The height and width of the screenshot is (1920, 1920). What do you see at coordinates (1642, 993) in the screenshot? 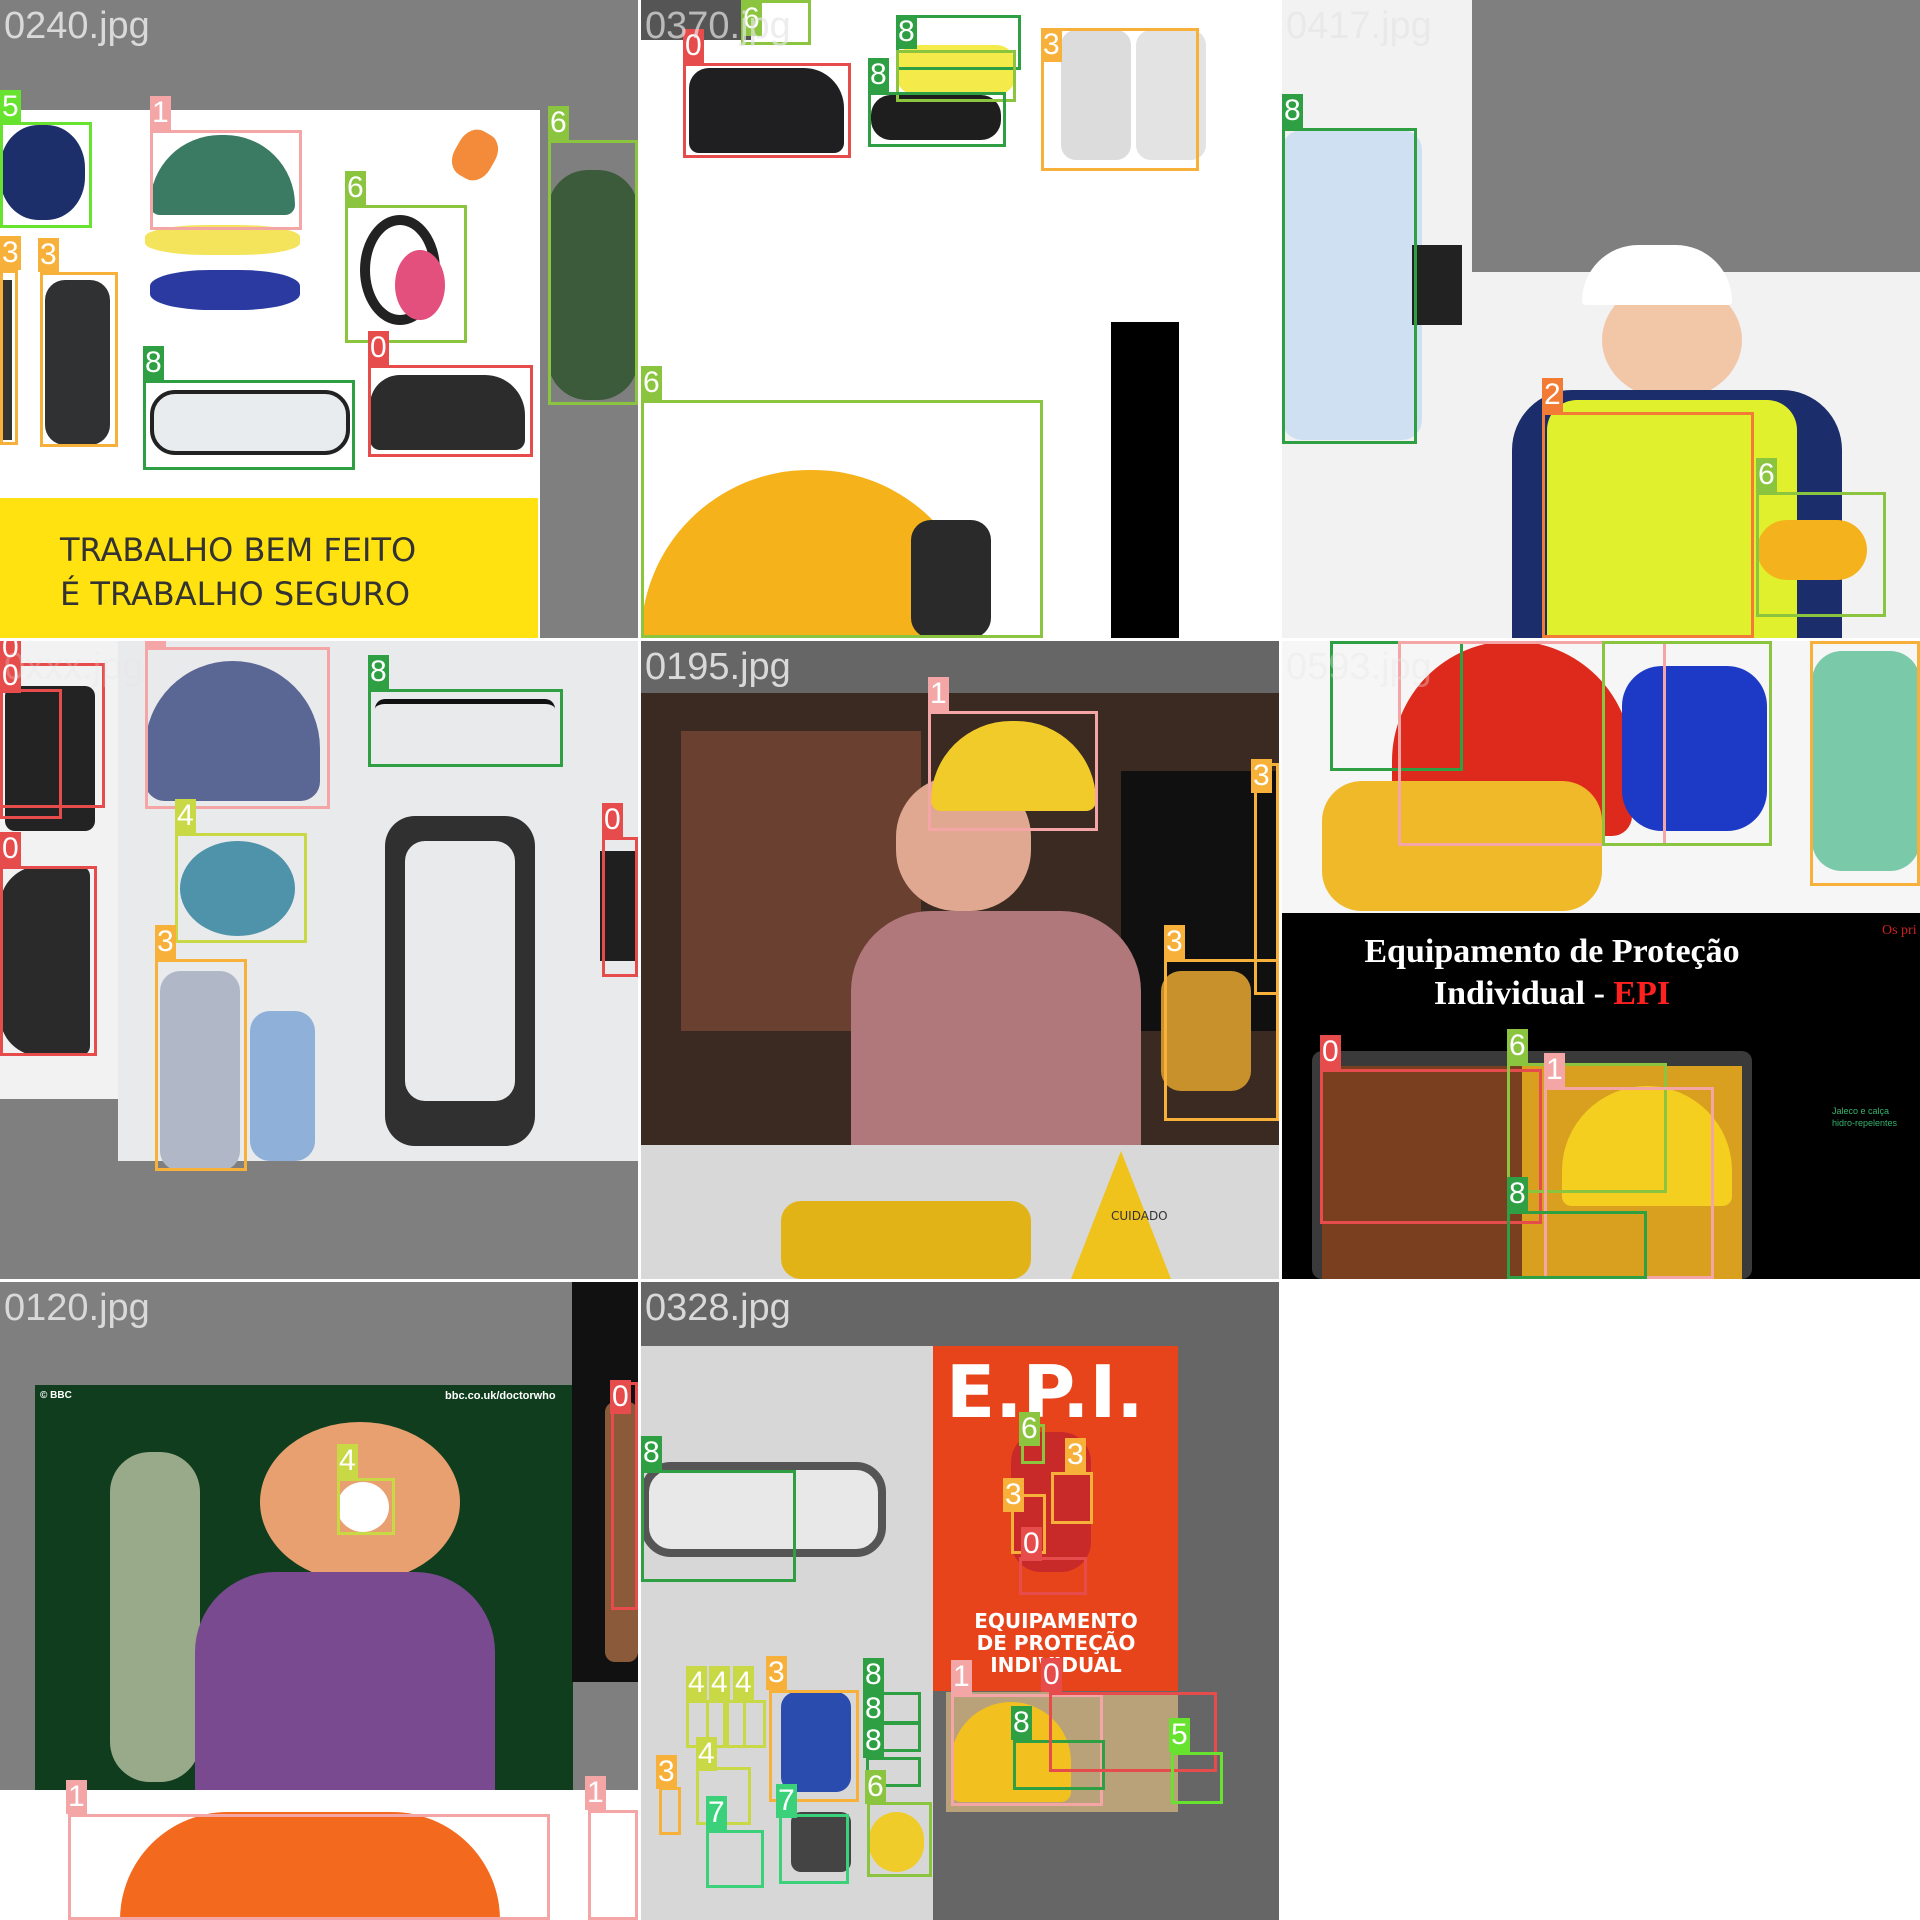
I see `slide-title-epi: EPI` at bounding box center [1642, 993].